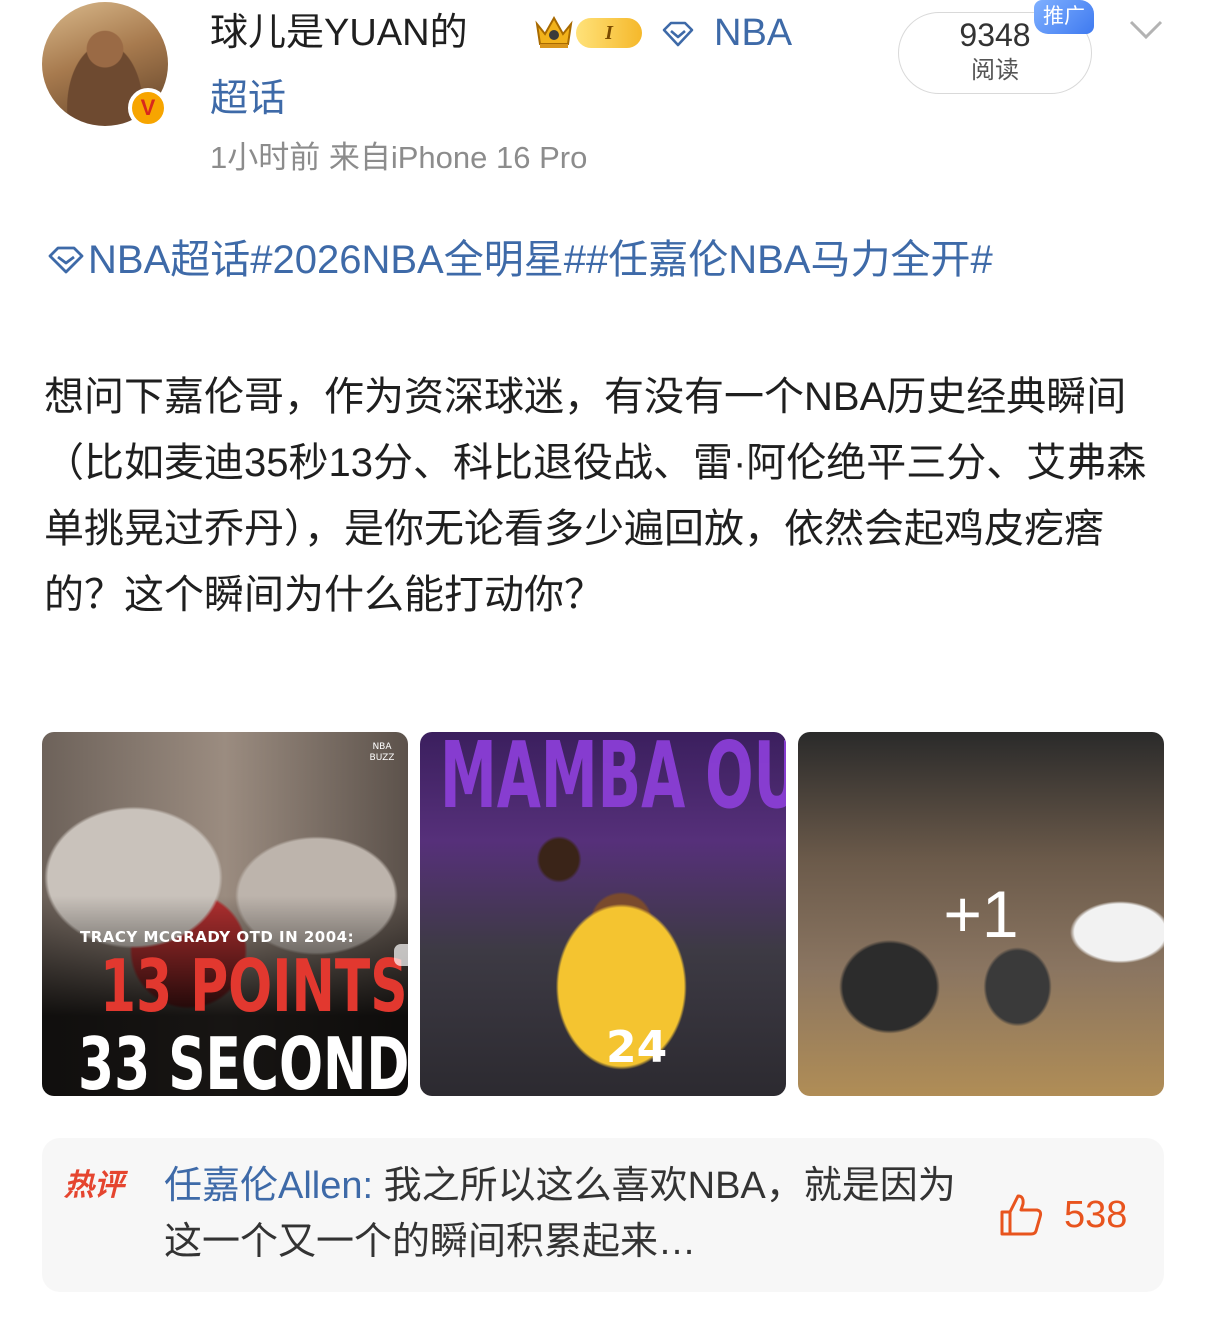 Image resolution: width=1206 pixels, height=1327 pixels. What do you see at coordinates (94, 1185) in the screenshot?
I see `hot-comment-label: 热评` at bounding box center [94, 1185].